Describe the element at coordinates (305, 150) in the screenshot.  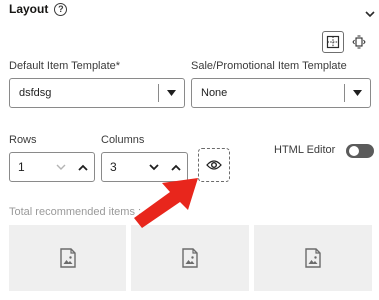
I see `html-editor-label: HTML Editor` at that location.